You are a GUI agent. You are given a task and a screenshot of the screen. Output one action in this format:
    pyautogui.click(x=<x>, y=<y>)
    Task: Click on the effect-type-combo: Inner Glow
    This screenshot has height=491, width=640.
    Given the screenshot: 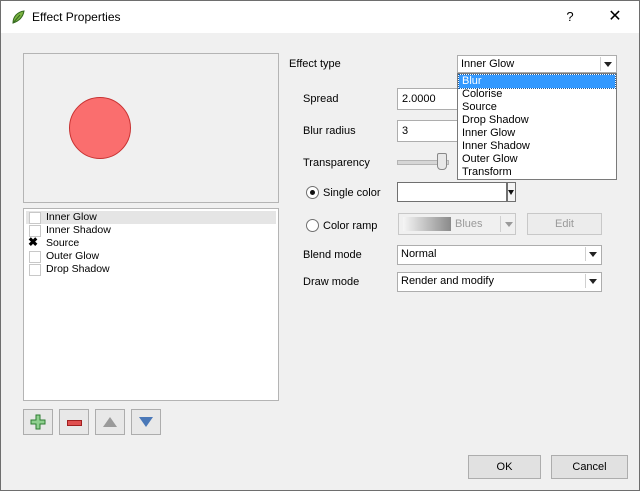 What is the action you would take?
    pyautogui.click(x=537, y=64)
    